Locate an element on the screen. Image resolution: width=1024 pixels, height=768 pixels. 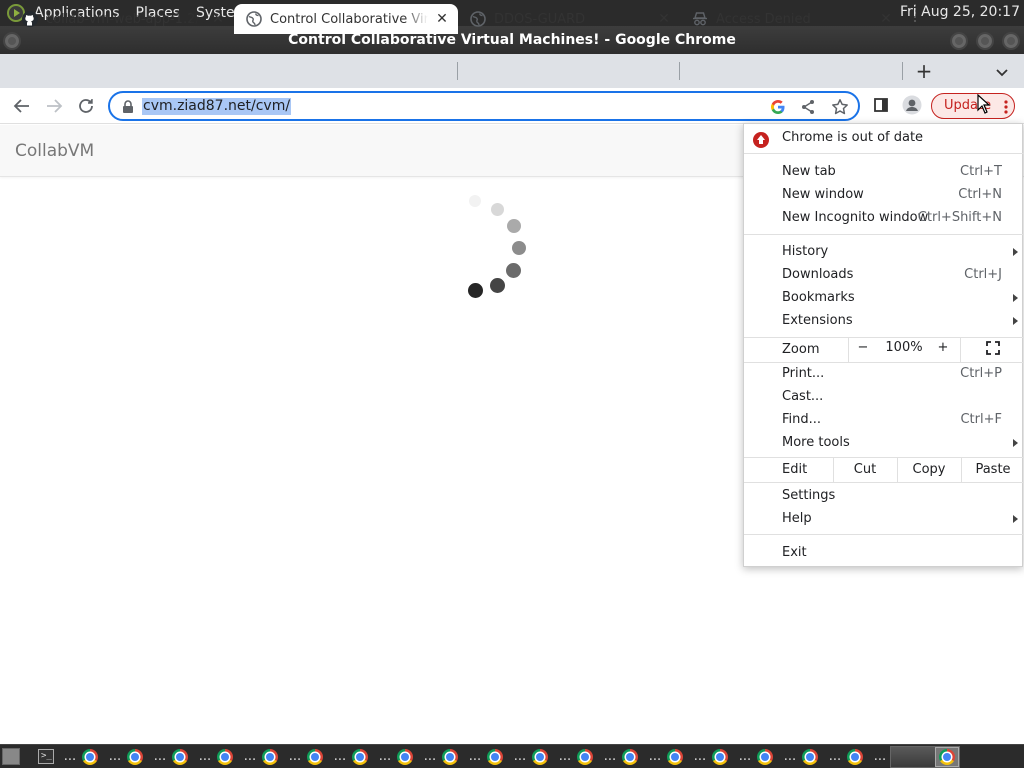
tab-strip is located at coordinates (512, 71).